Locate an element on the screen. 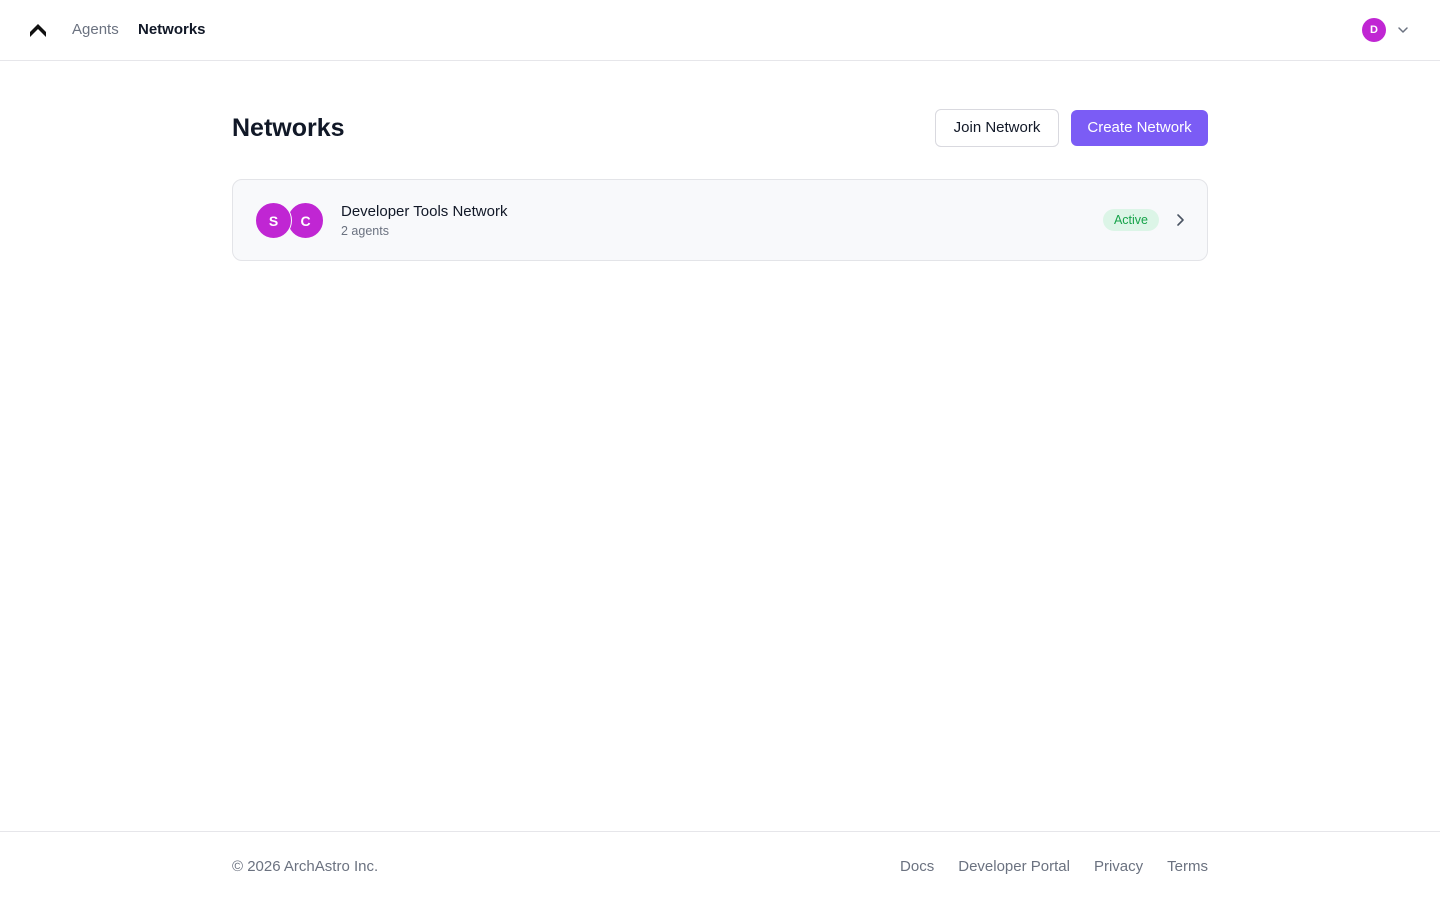  network-name: Developer Tools Network is located at coordinates (424, 211).